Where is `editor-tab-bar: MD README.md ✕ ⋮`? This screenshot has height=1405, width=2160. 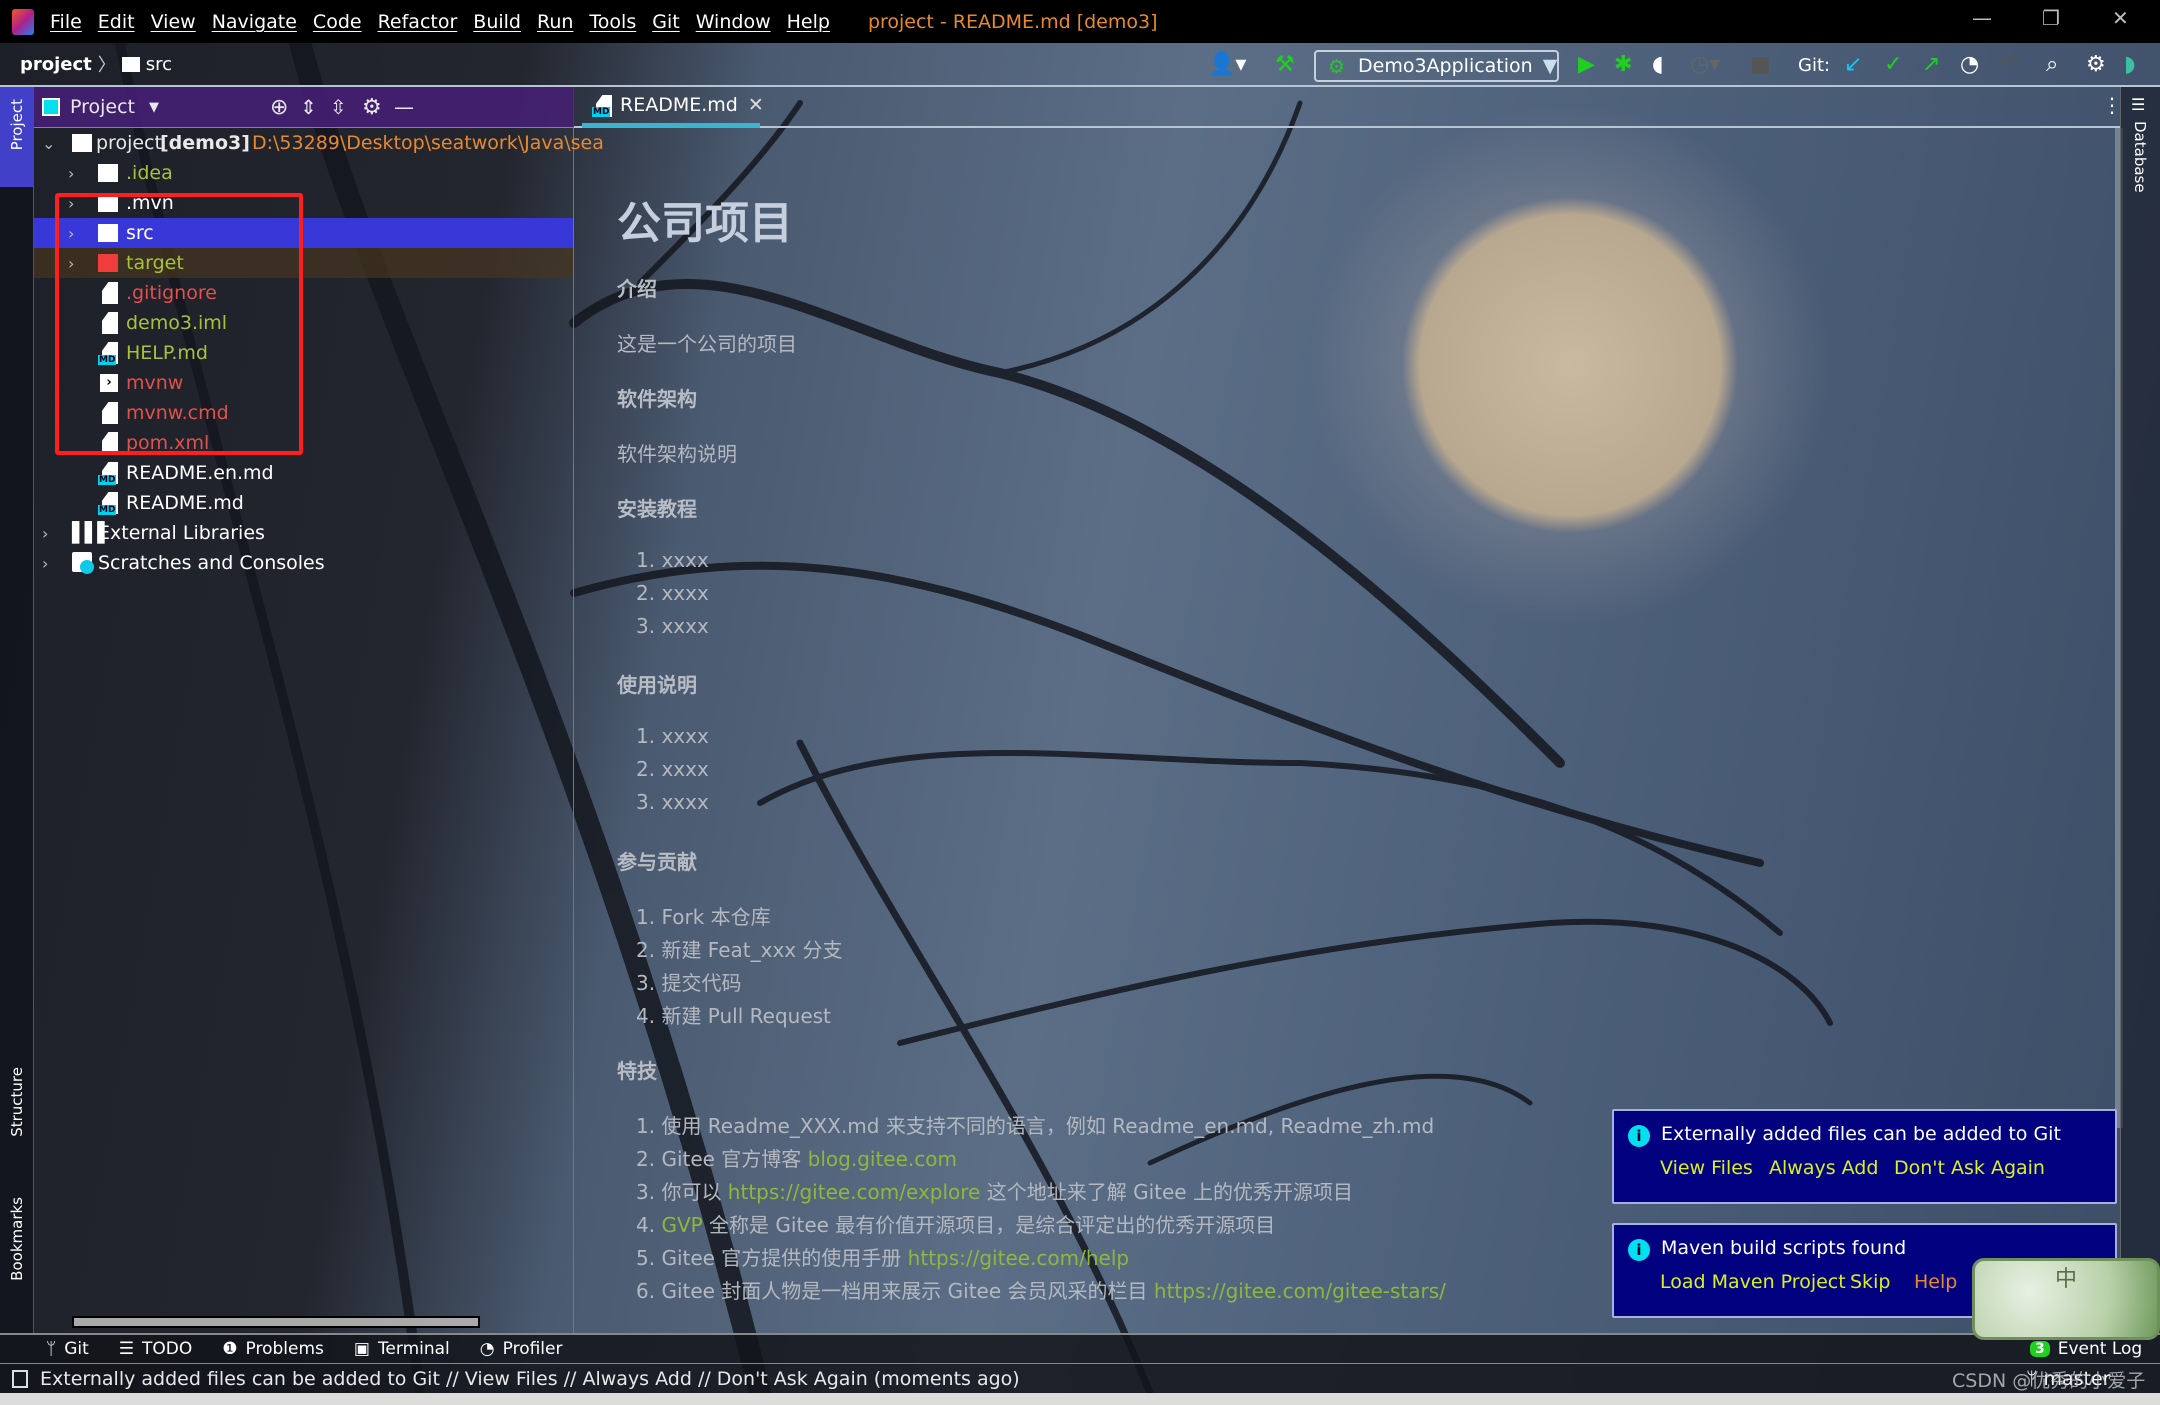
editor-tab-bar: MD README.md ✕ ⋮ is located at coordinates (1348, 107).